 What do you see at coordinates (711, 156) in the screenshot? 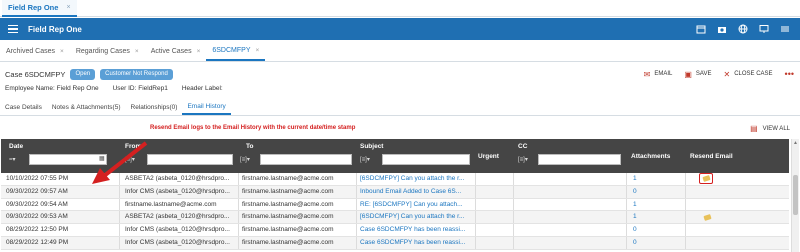
I see `column-header-resend-email: Resend Email` at bounding box center [711, 156].